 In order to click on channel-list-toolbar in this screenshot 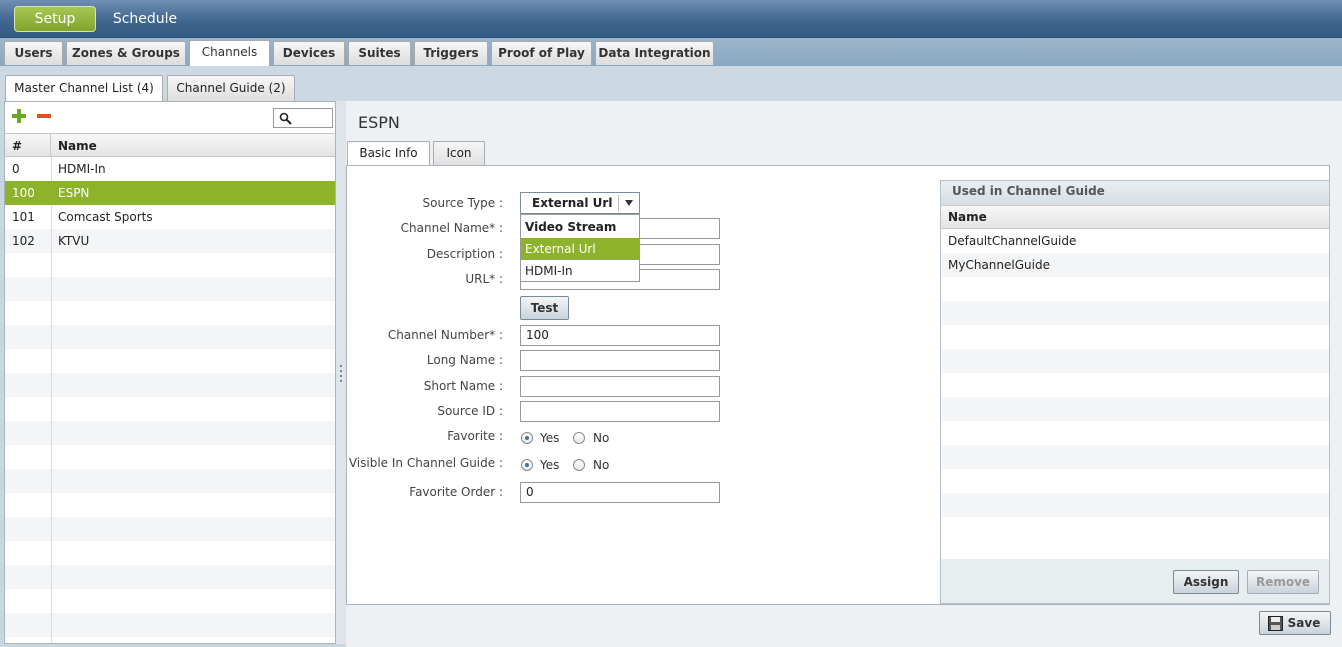, I will do `click(170, 117)`.